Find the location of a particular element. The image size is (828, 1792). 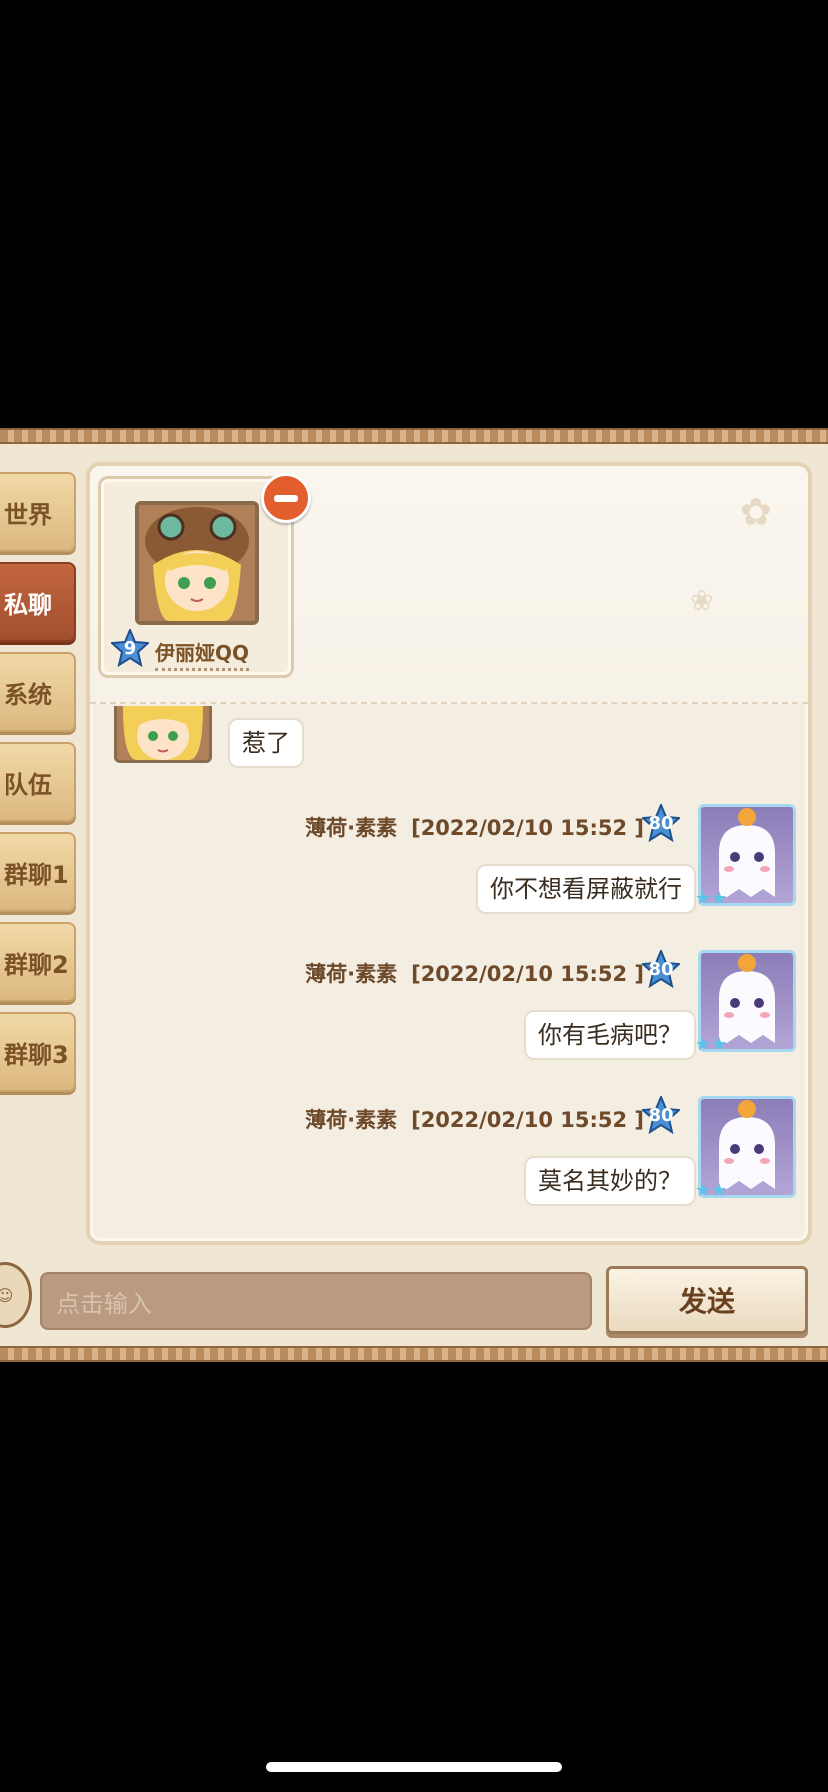

sender-avatar is located at coordinates (163, 734).